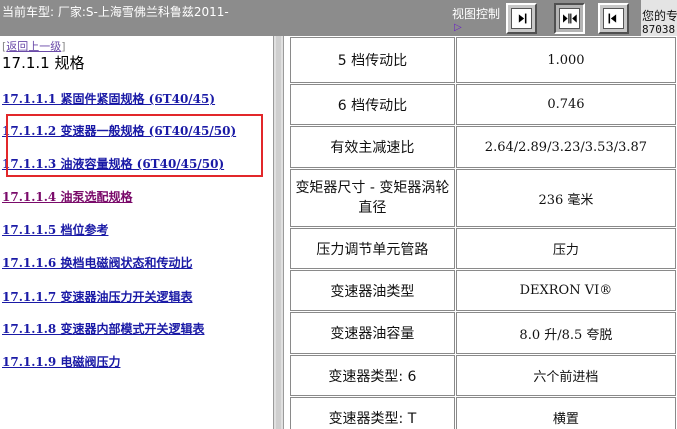  Describe the element at coordinates (372, 375) in the screenshot. I see `spec-param: 变速器类型: 6` at that location.